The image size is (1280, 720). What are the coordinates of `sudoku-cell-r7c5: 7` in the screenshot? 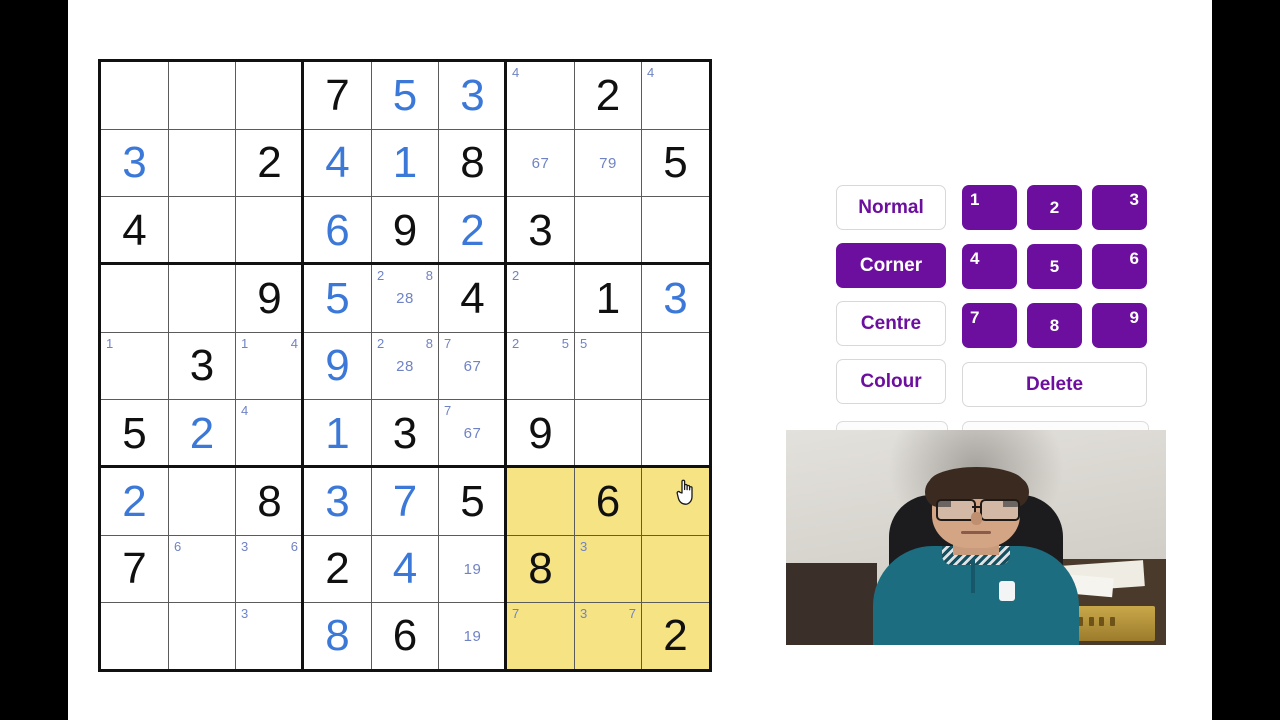 It's located at (405, 502).